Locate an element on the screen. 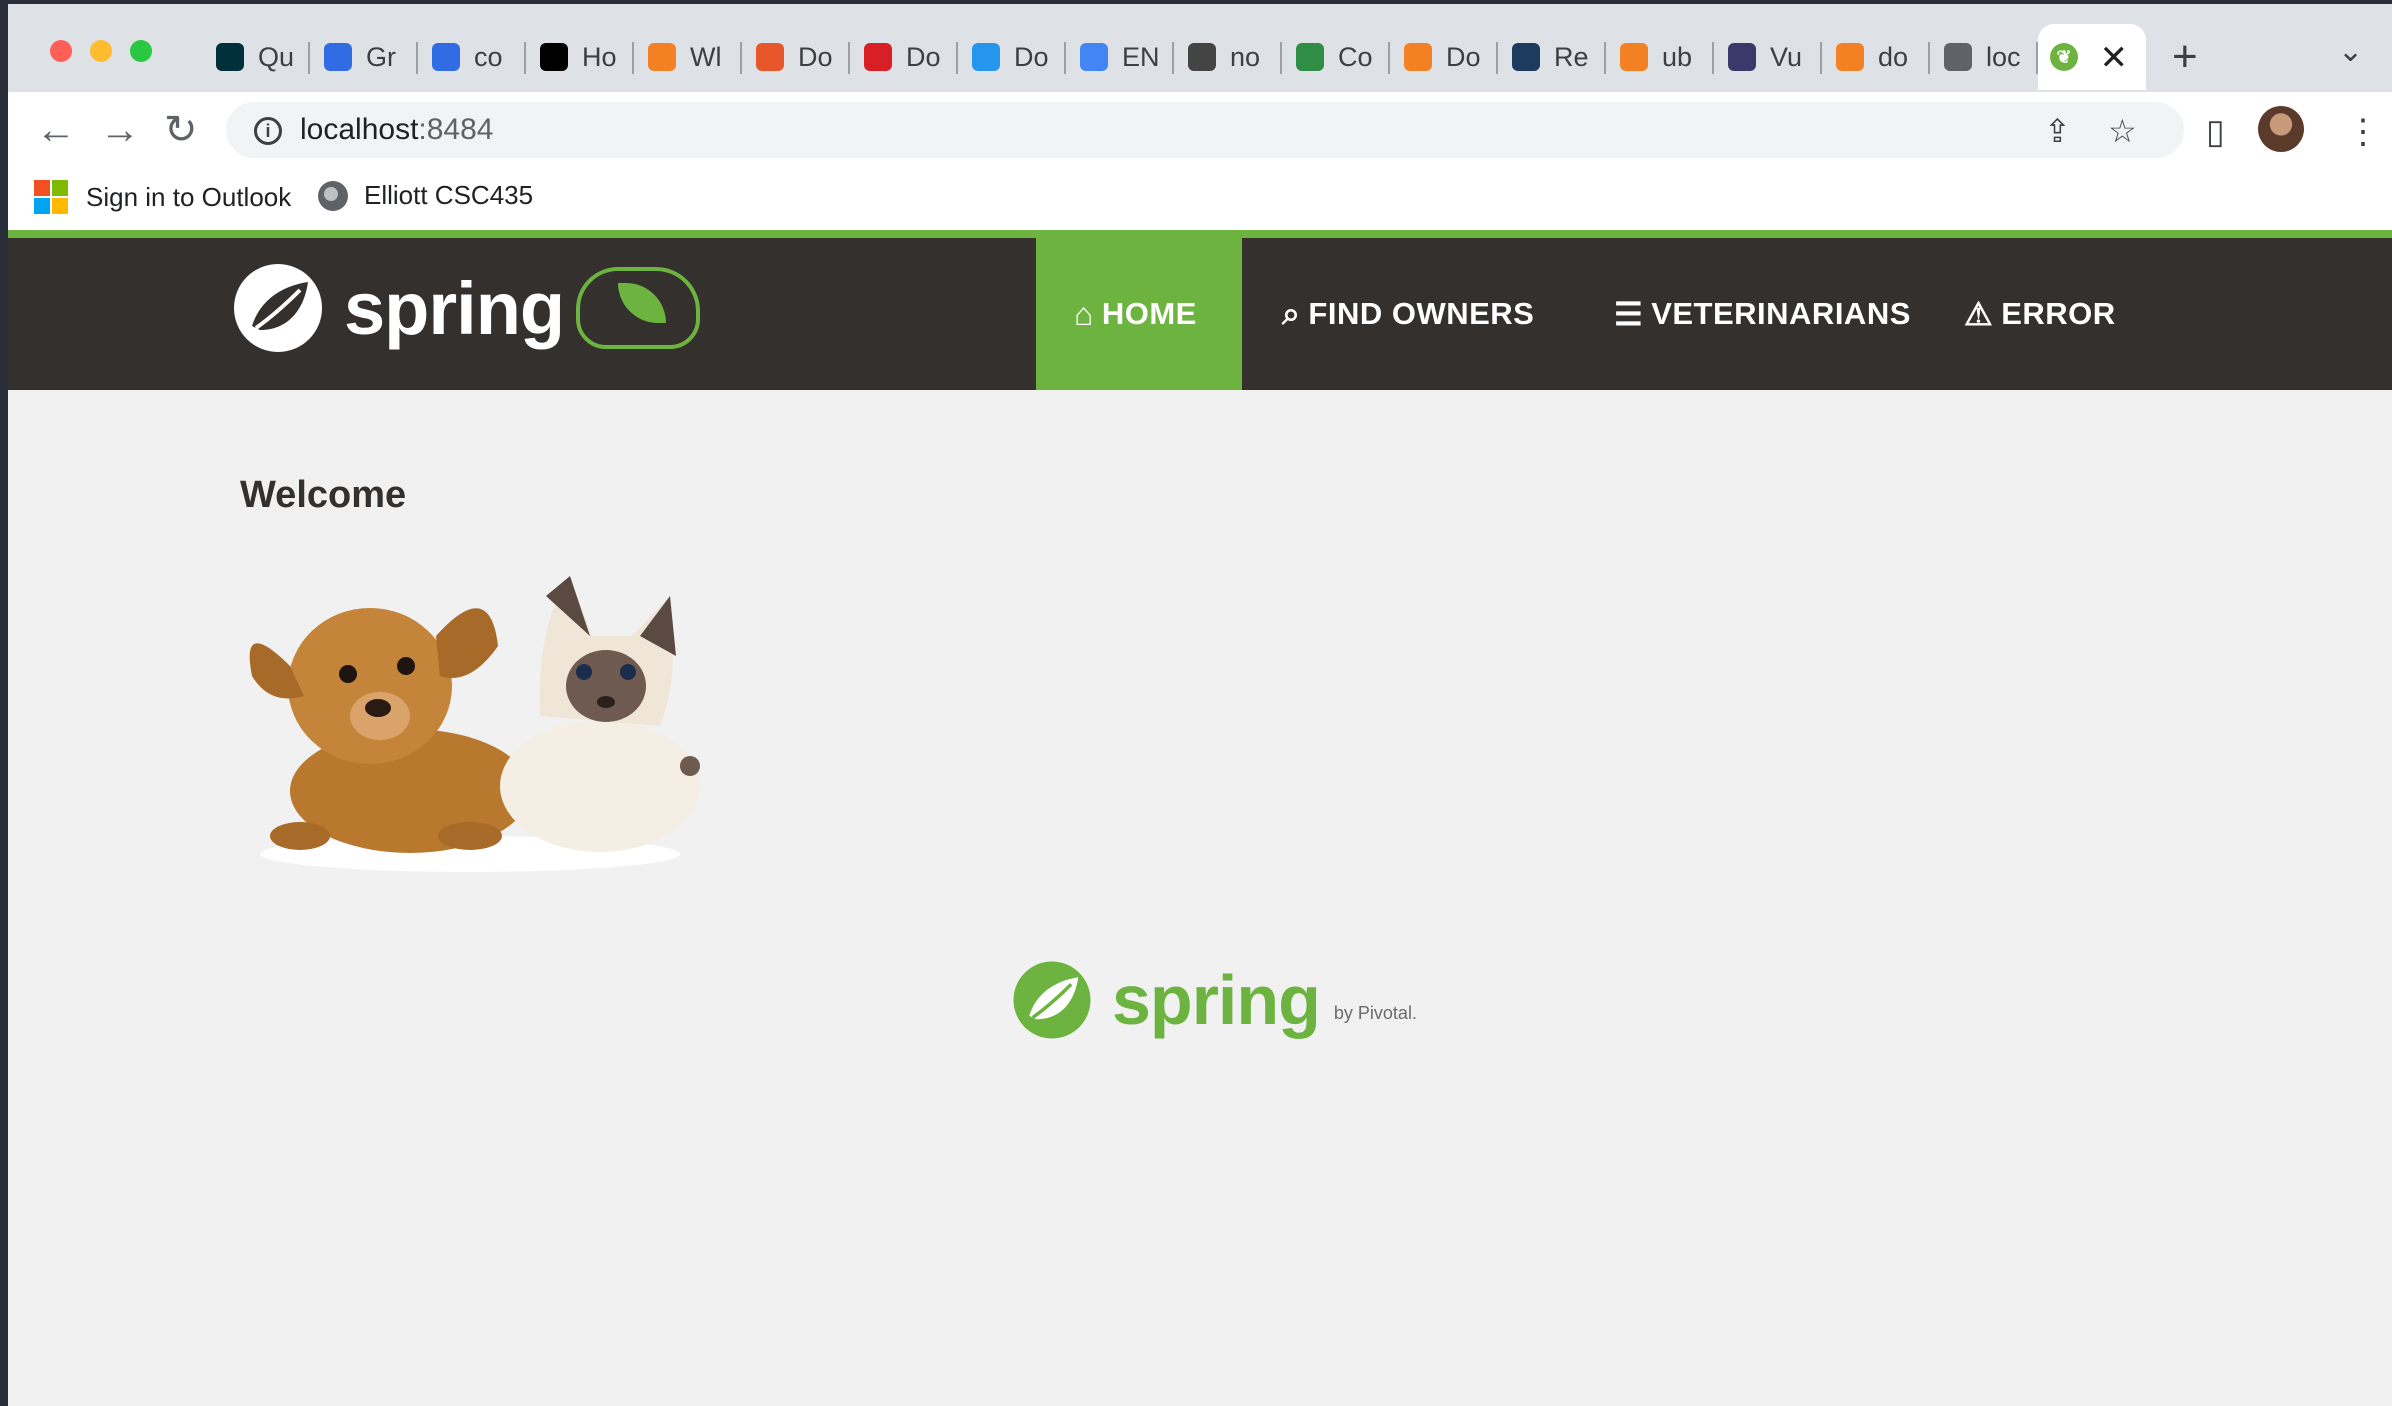 This screenshot has height=1406, width=2392. avatar is located at coordinates (2281, 129).